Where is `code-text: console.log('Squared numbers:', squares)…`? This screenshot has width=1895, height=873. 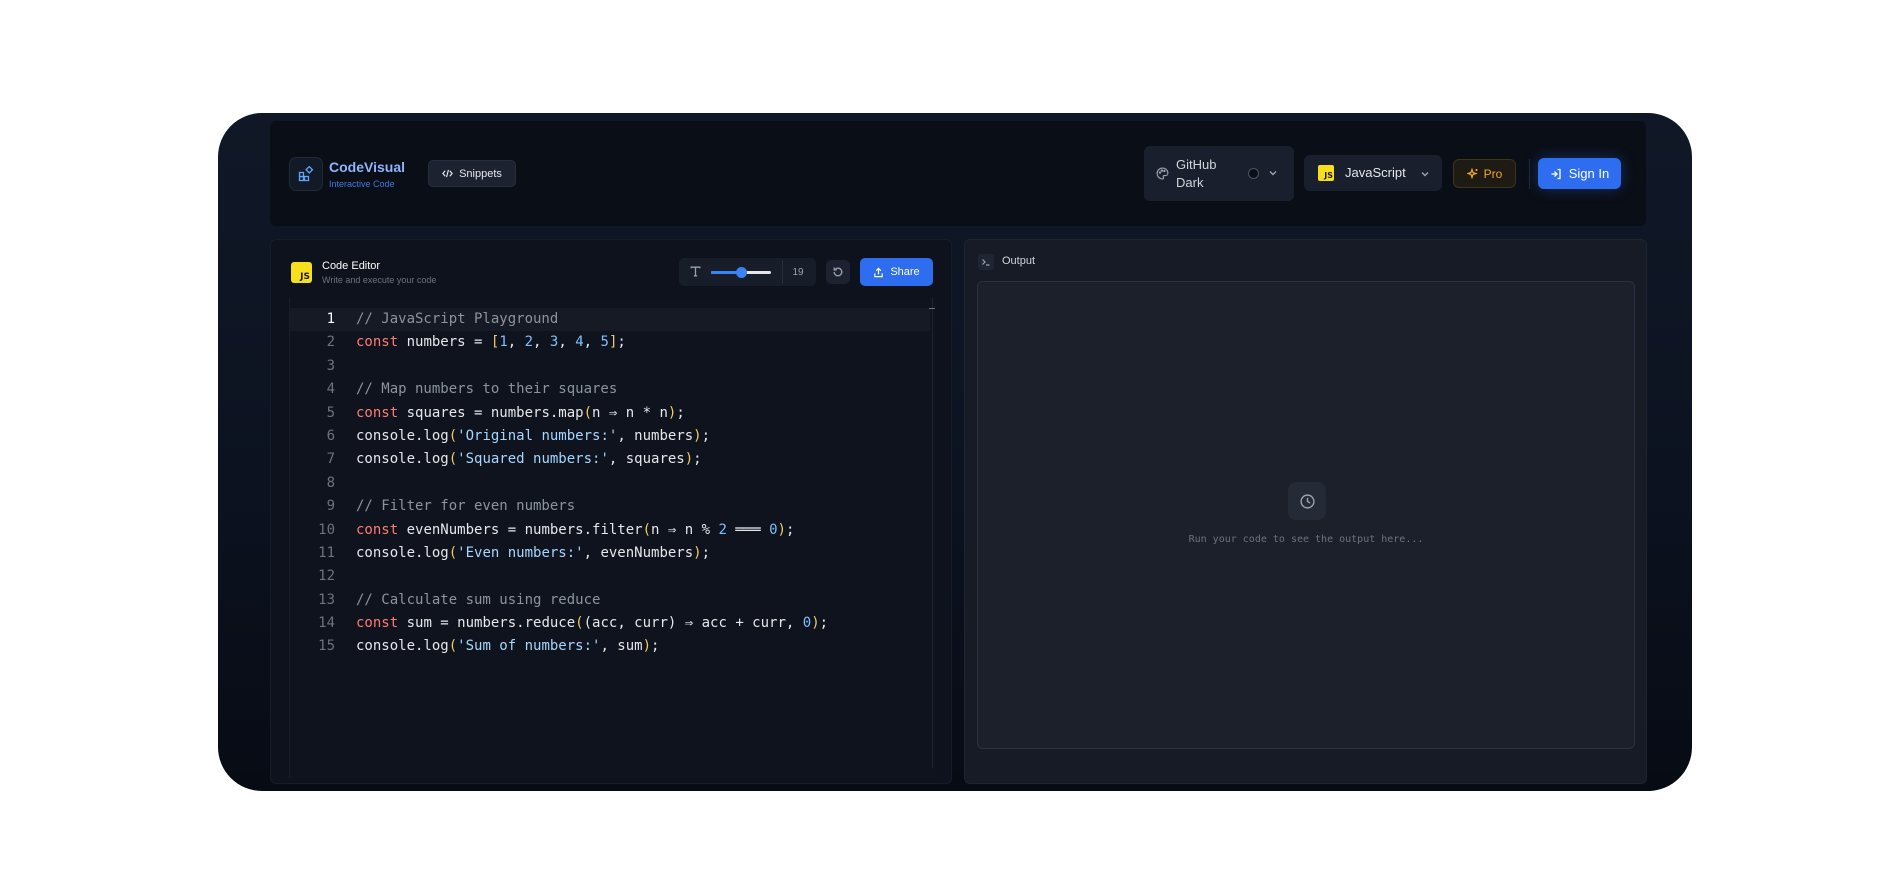 code-text: console.log('Squared numbers:', squares)… is located at coordinates (529, 459).